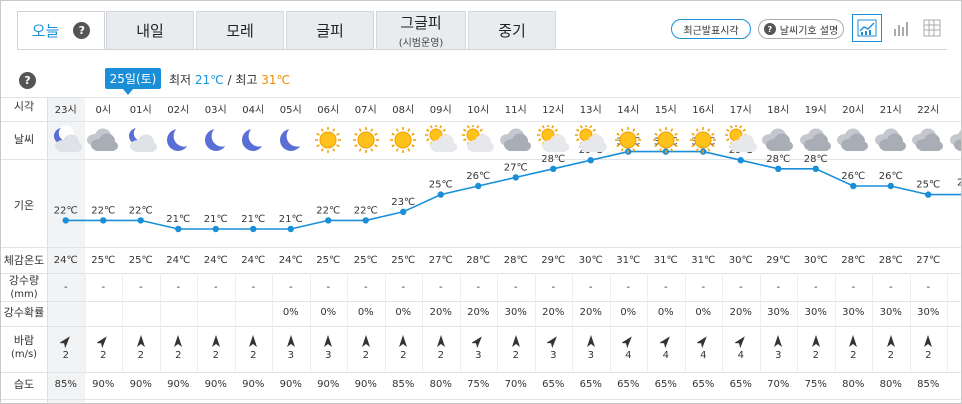  Describe the element at coordinates (665, 355) in the screenshot. I see `wind-speed-cell: 4` at that location.